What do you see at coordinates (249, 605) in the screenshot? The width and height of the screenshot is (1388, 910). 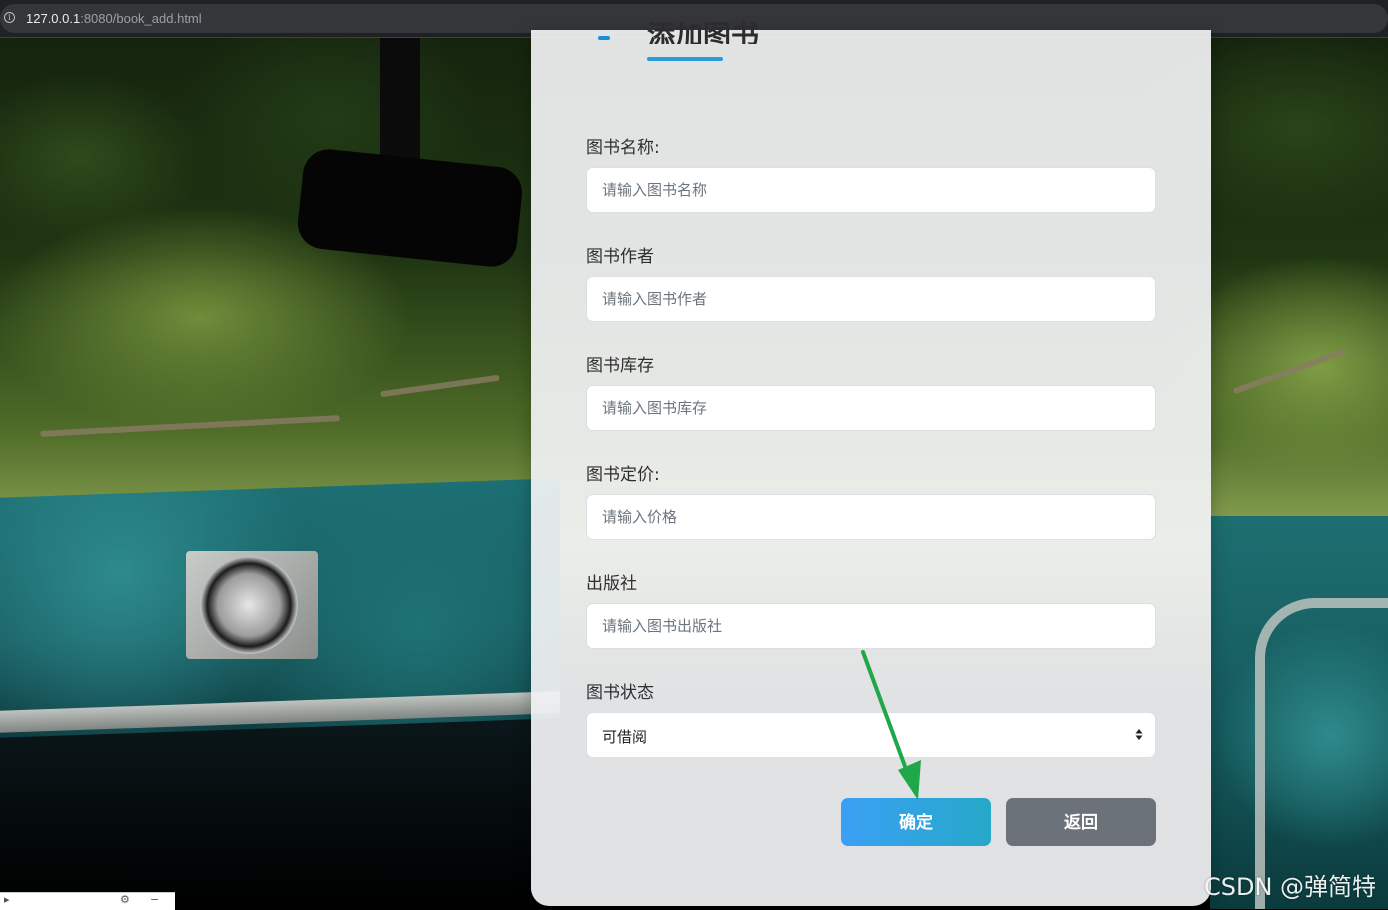 I see `gauge` at bounding box center [249, 605].